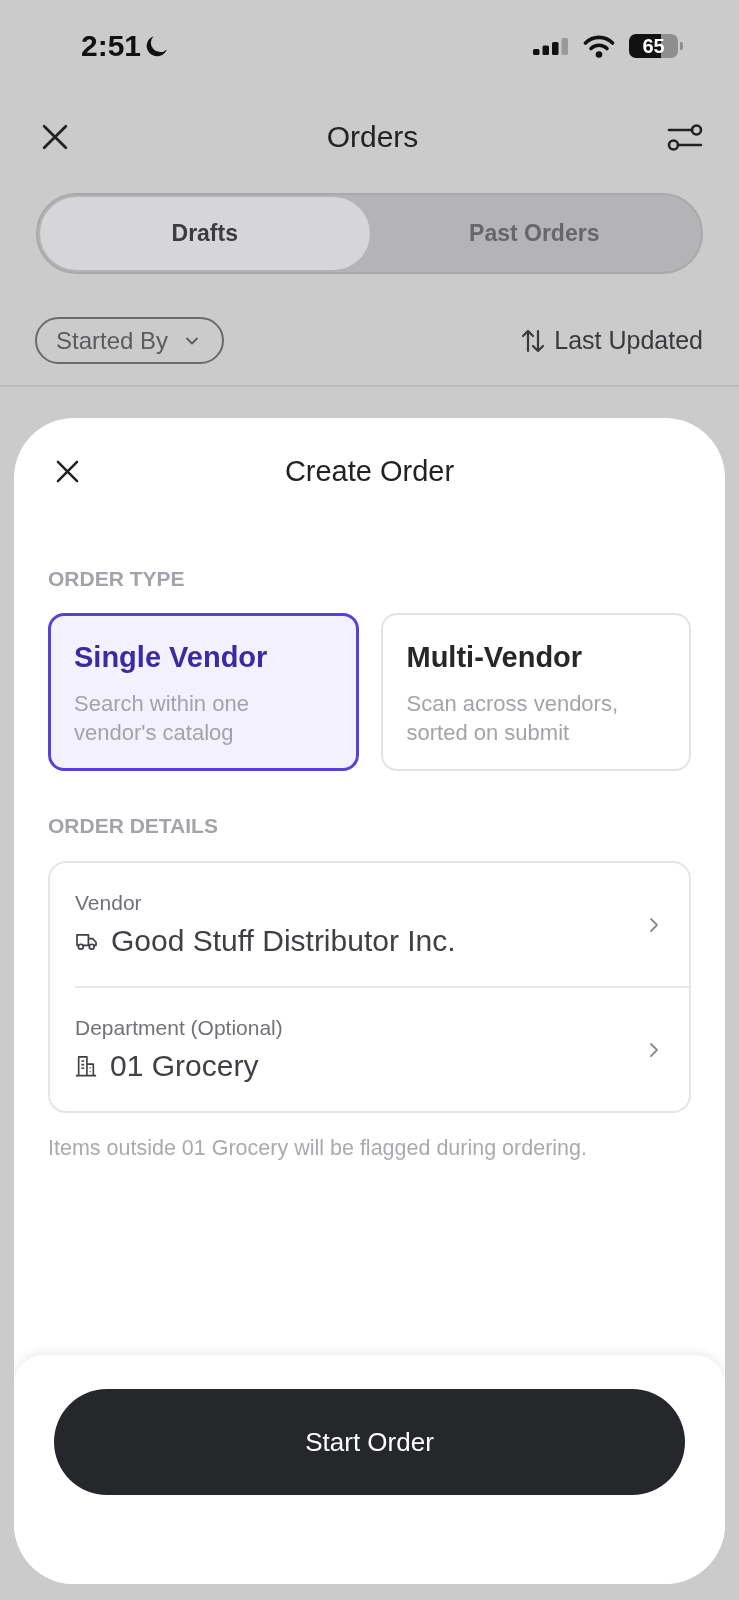  I want to click on page-title: Orders, so click(372, 137).